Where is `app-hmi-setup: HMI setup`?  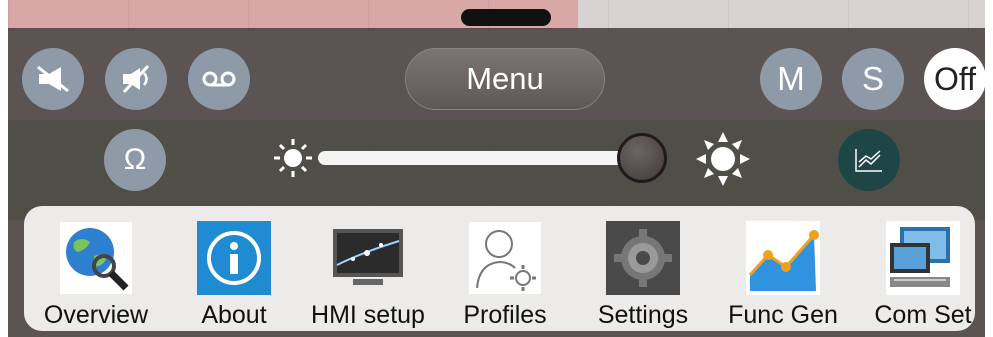 app-hmi-setup: HMI setup is located at coordinates (368, 275).